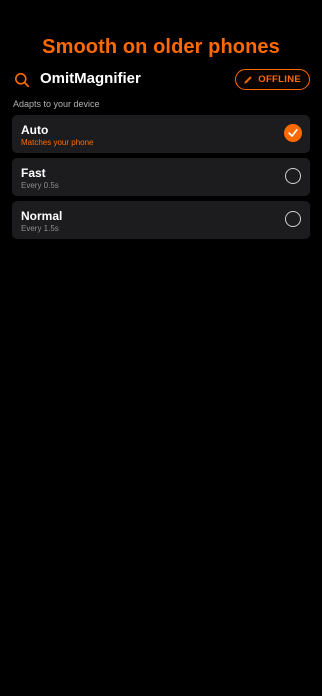  What do you see at coordinates (42, 216) in the screenshot?
I see `option-title: Normal` at bounding box center [42, 216].